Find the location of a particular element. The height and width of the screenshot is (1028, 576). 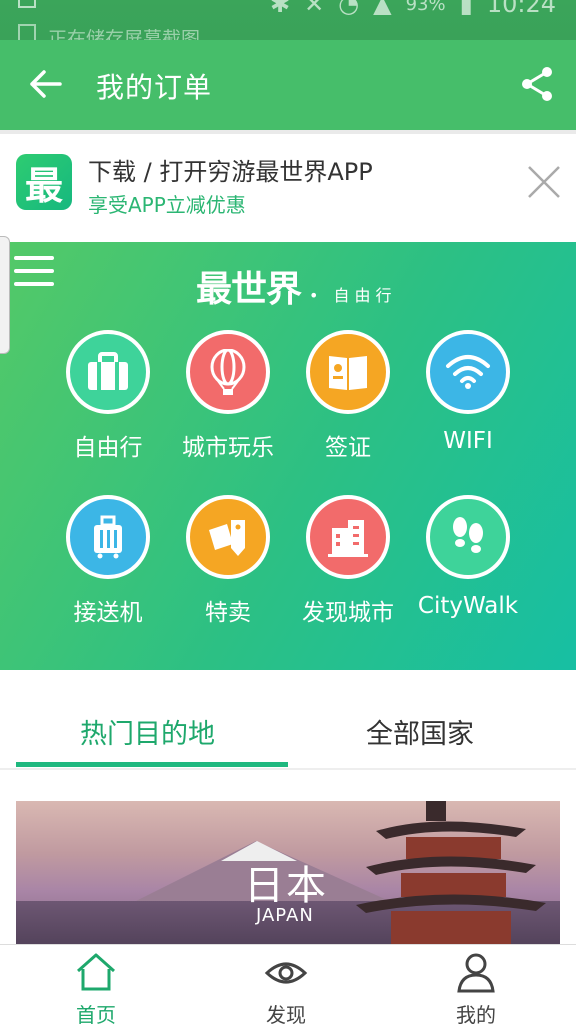

footprints-icon is located at coordinates (468, 535).